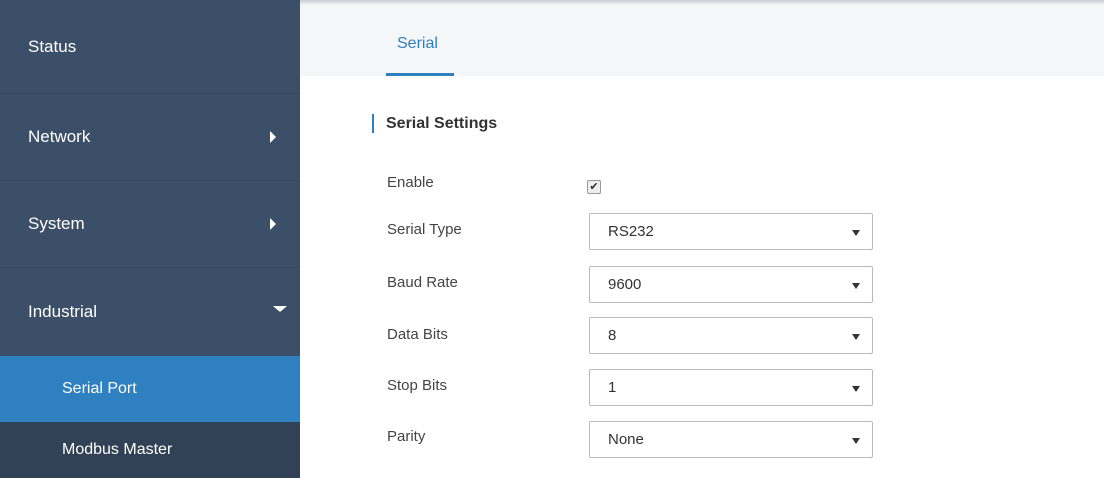 The image size is (1104, 478). I want to click on tab-serial: Serial, so click(420, 40).